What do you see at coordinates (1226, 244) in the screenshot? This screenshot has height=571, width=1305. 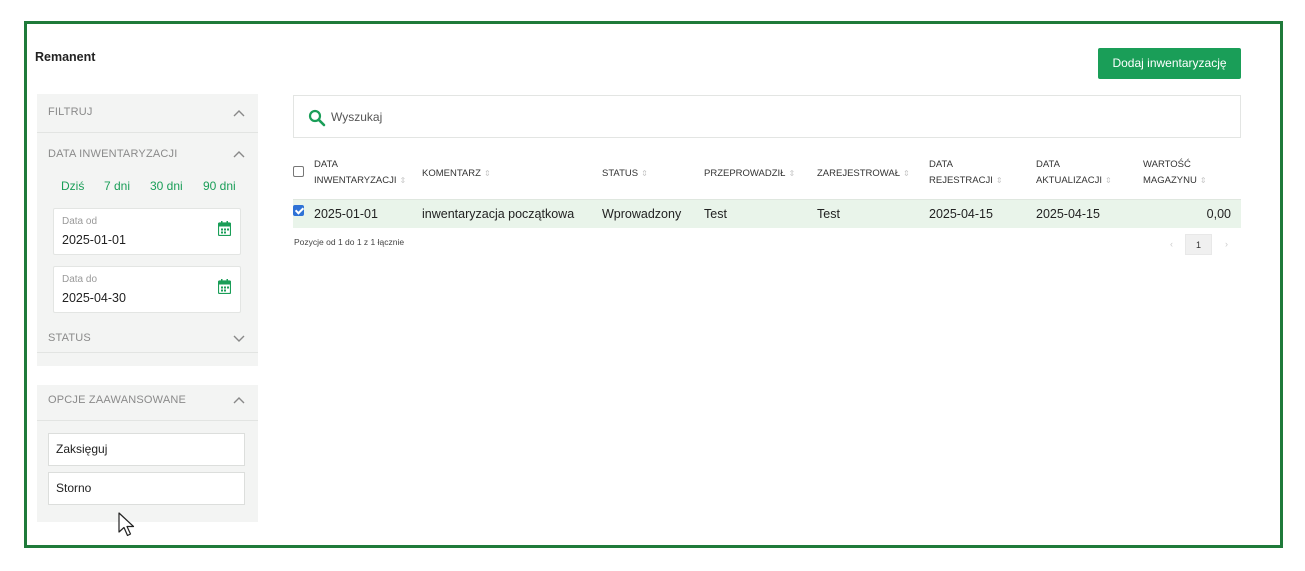 I see `next-page-icon: ›` at bounding box center [1226, 244].